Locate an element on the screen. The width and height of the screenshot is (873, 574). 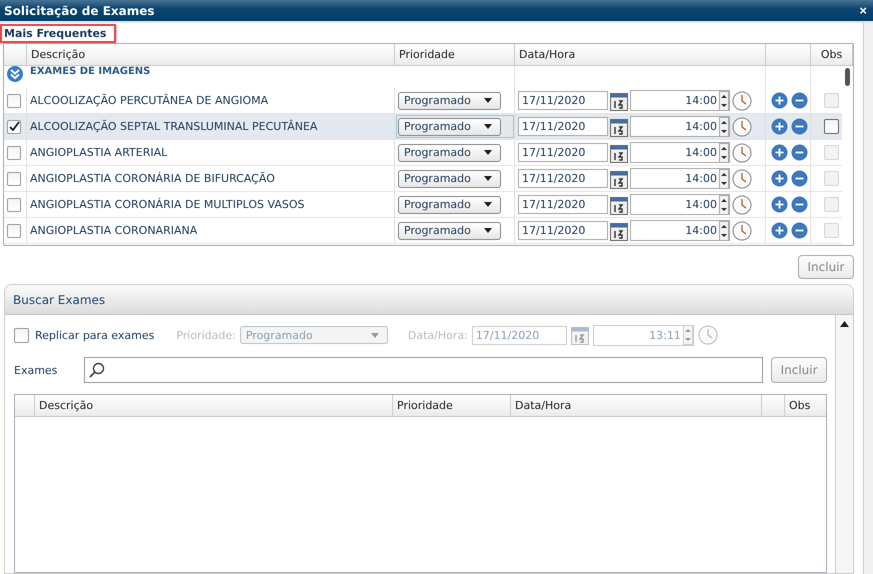
exam-name: ANGIOPLASTIA CORONÁRIA DE MULTIPLOS VASOS is located at coordinates (167, 204).